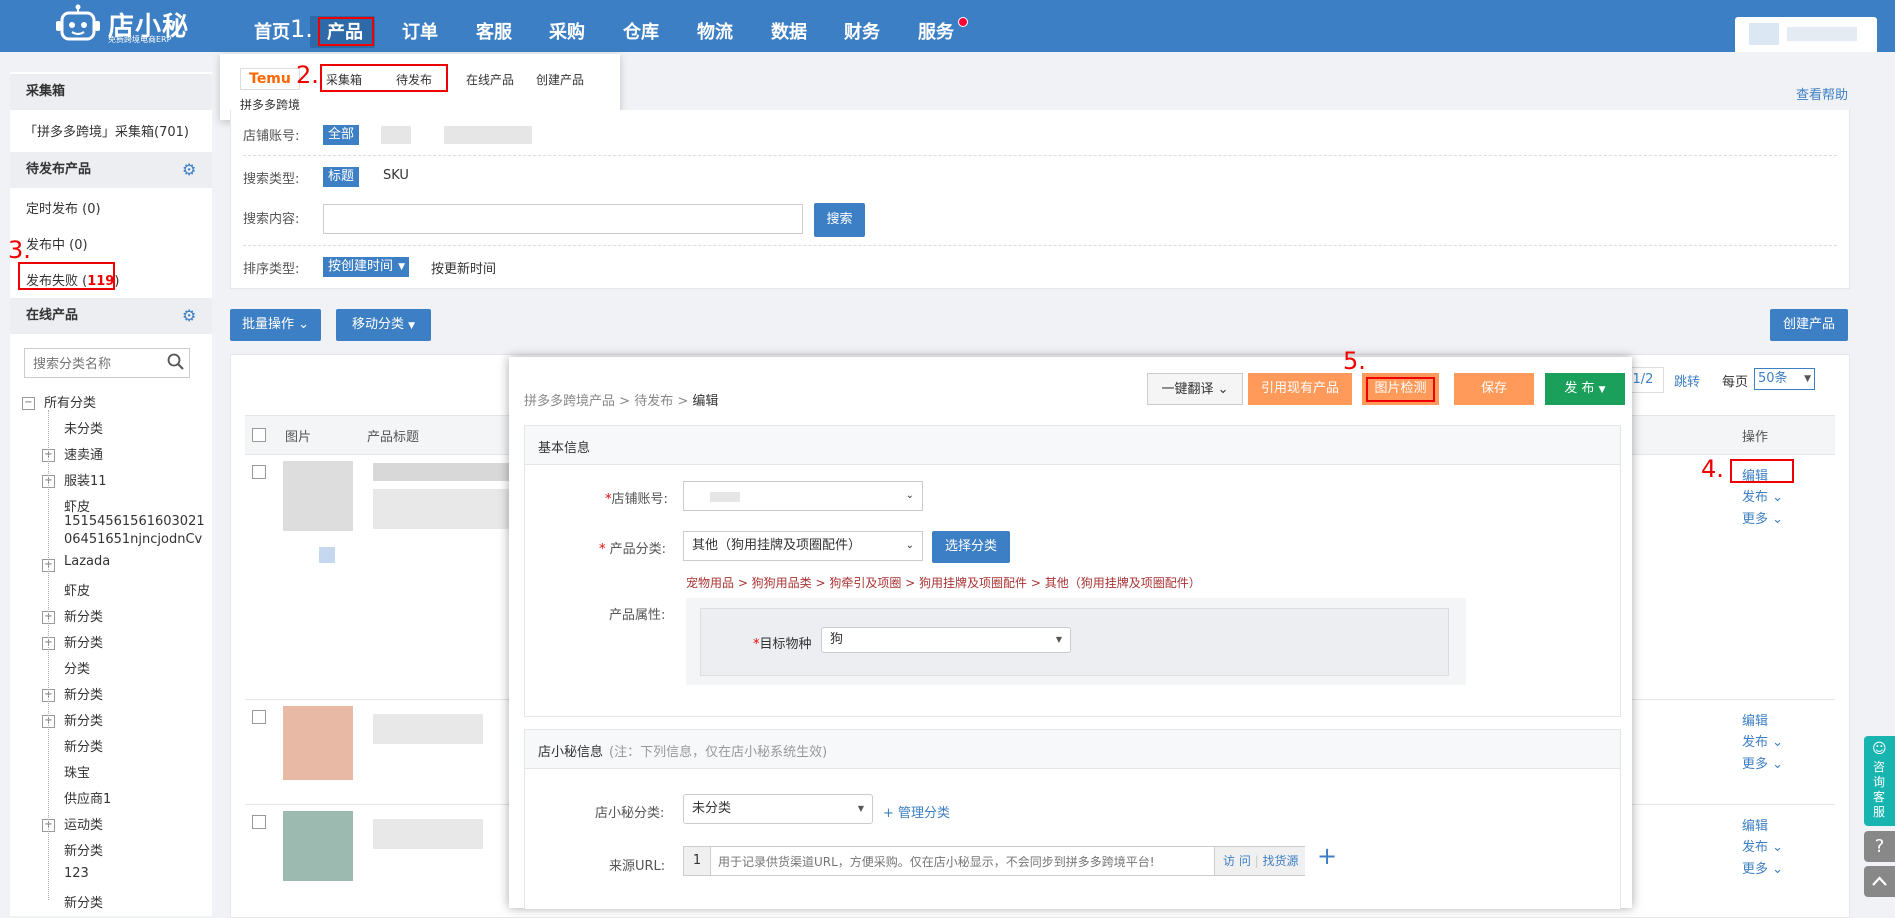 This screenshot has height=918, width=1895. What do you see at coordinates (1687, 380) in the screenshot?
I see `page-jump: 跳转` at bounding box center [1687, 380].